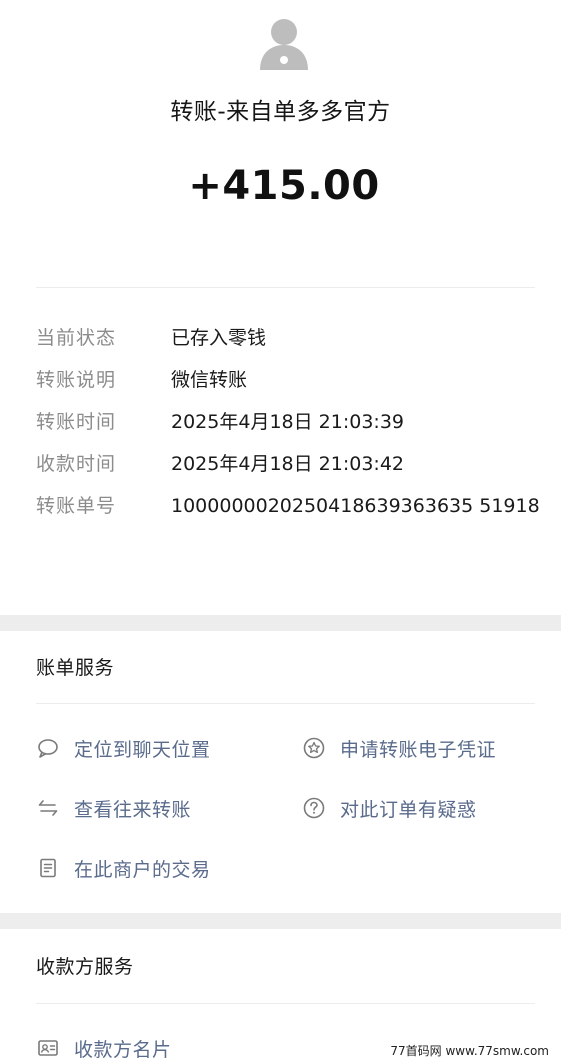 This screenshot has width=561, height=1064. I want to click on transfer-amount: +415.00, so click(284, 186).